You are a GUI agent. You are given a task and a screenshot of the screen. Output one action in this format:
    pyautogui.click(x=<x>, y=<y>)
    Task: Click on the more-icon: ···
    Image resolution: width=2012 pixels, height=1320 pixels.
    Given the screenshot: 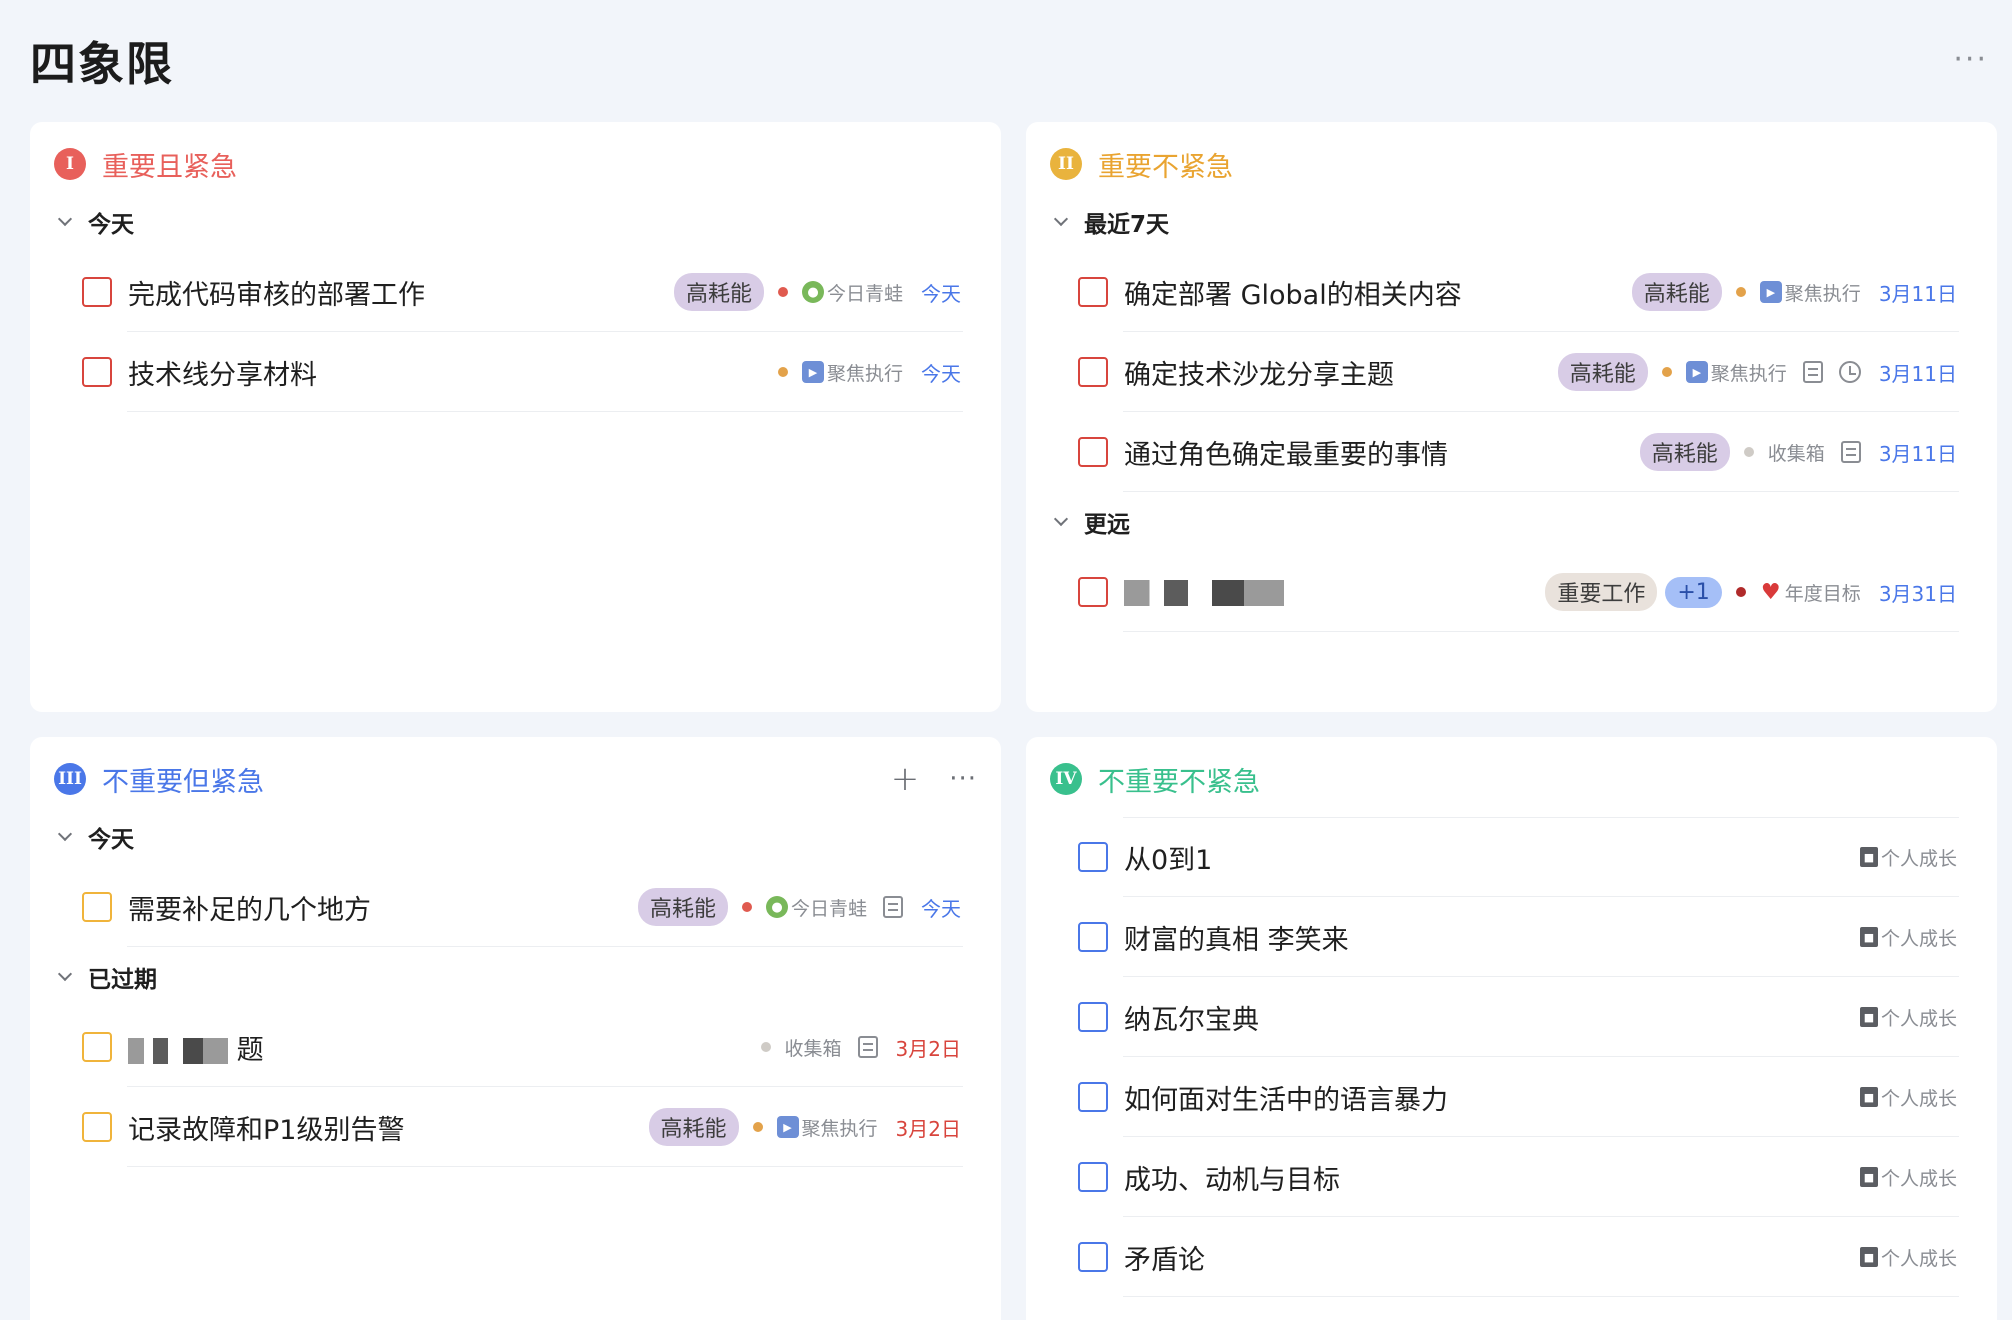 What is the action you would take?
    pyautogui.click(x=963, y=779)
    